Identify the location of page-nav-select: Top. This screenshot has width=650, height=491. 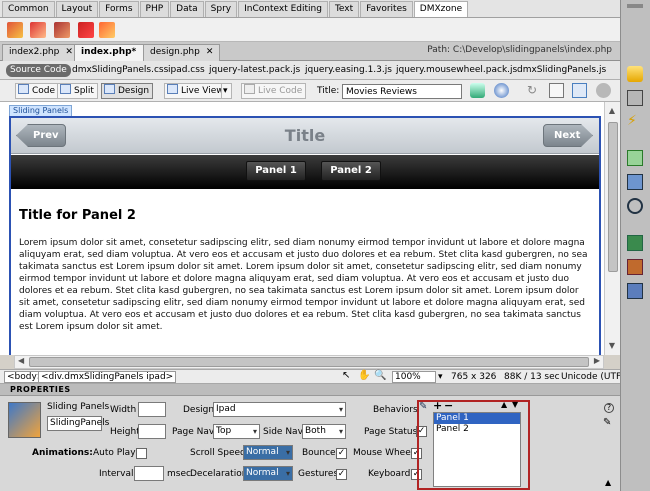
(236, 431).